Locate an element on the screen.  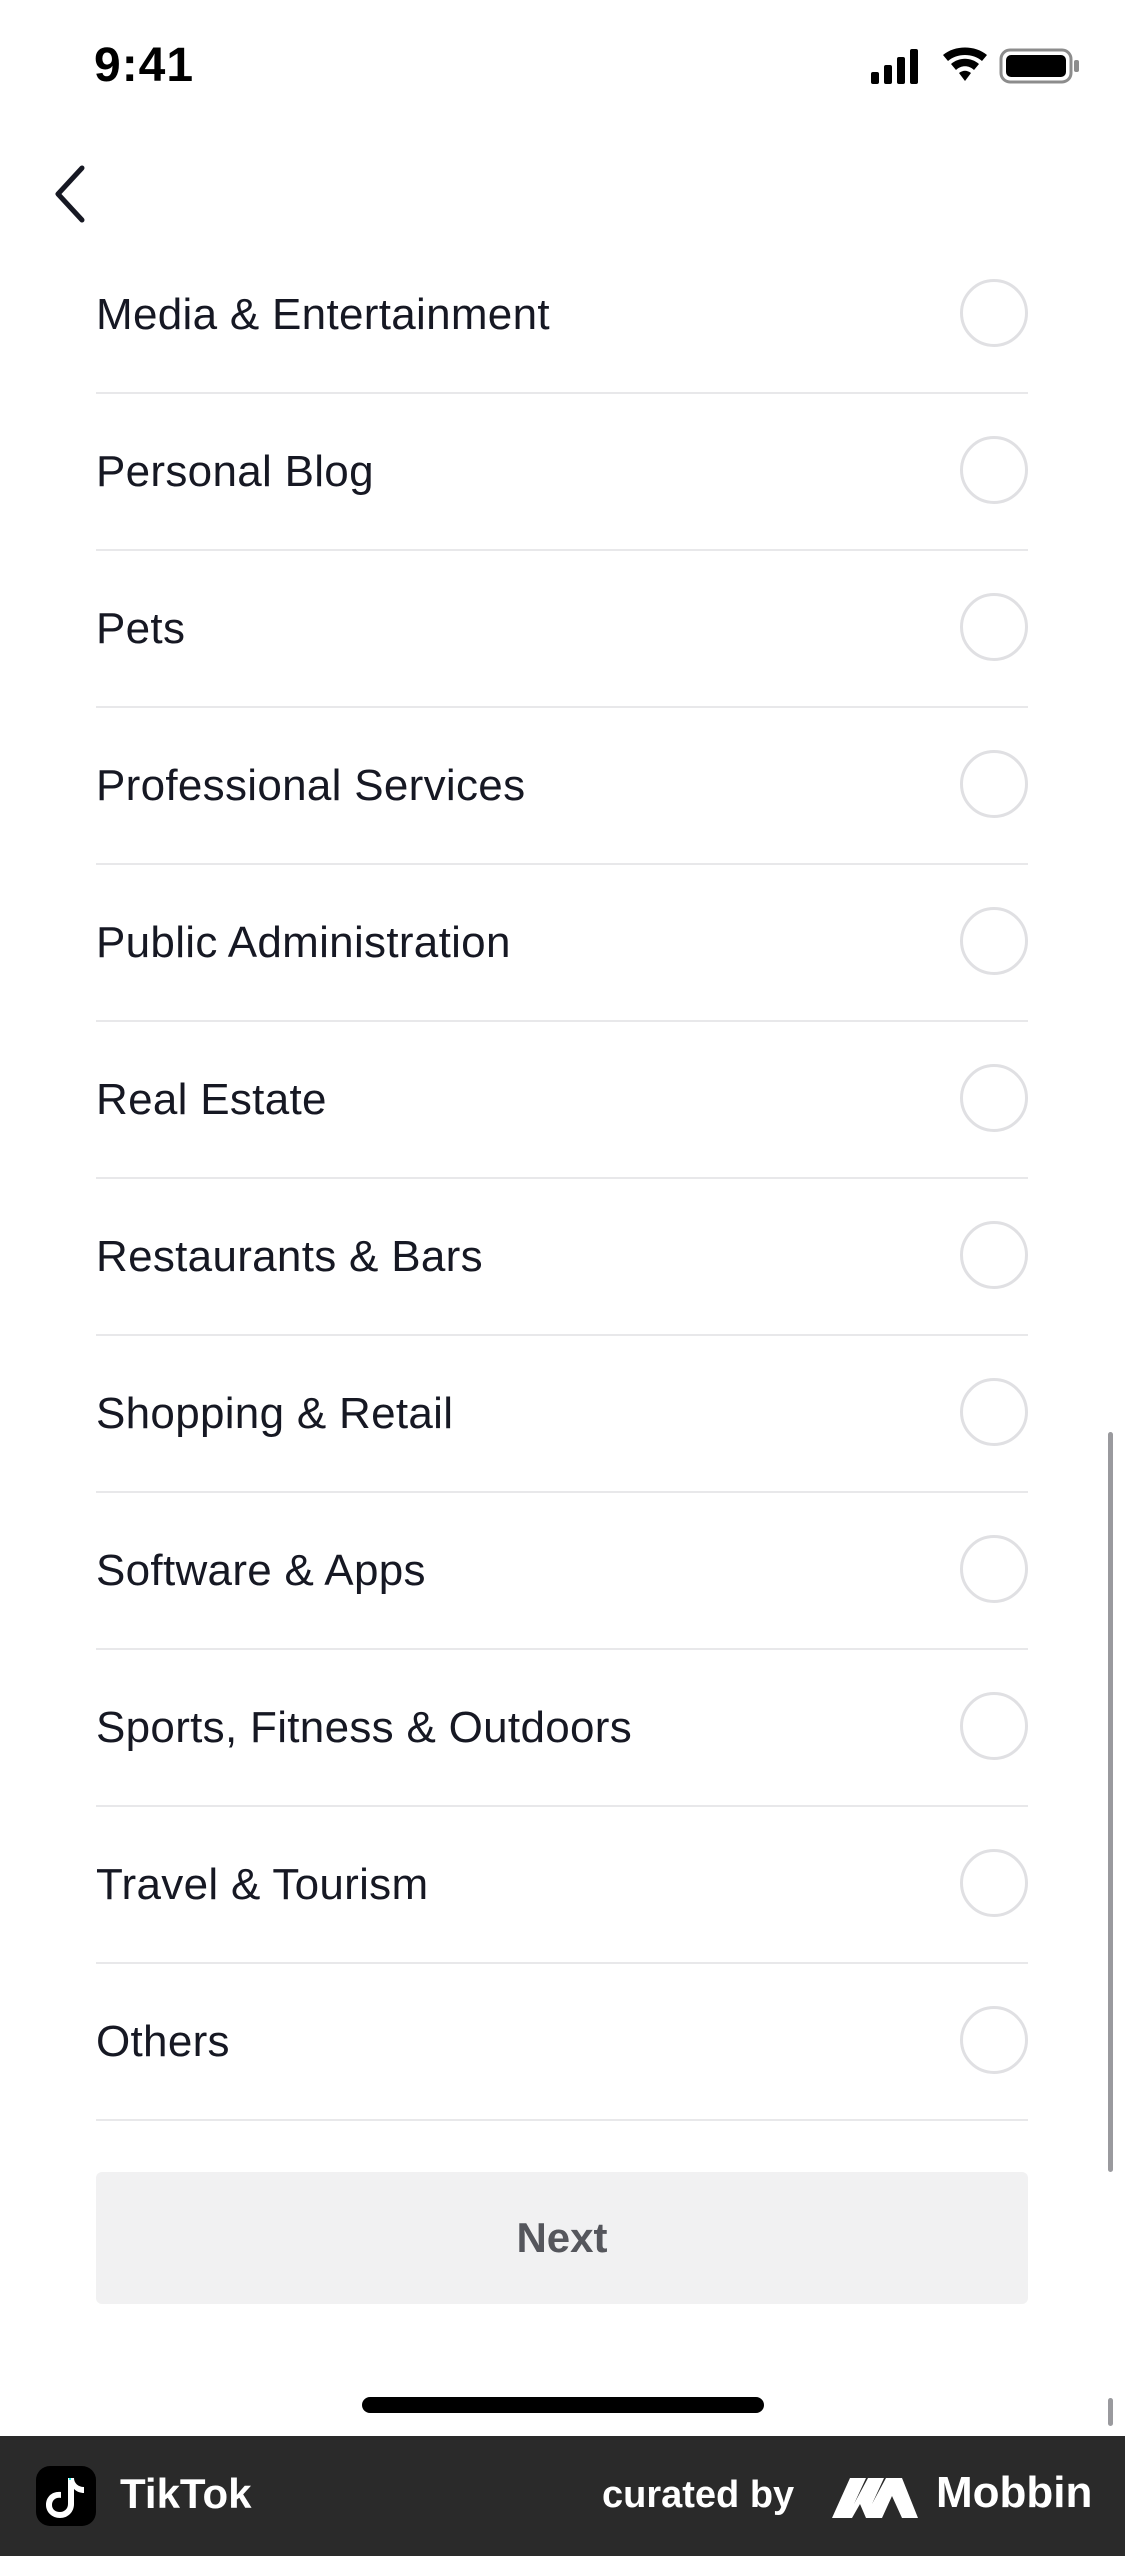
next-button: Next is located at coordinates (562, 2238).